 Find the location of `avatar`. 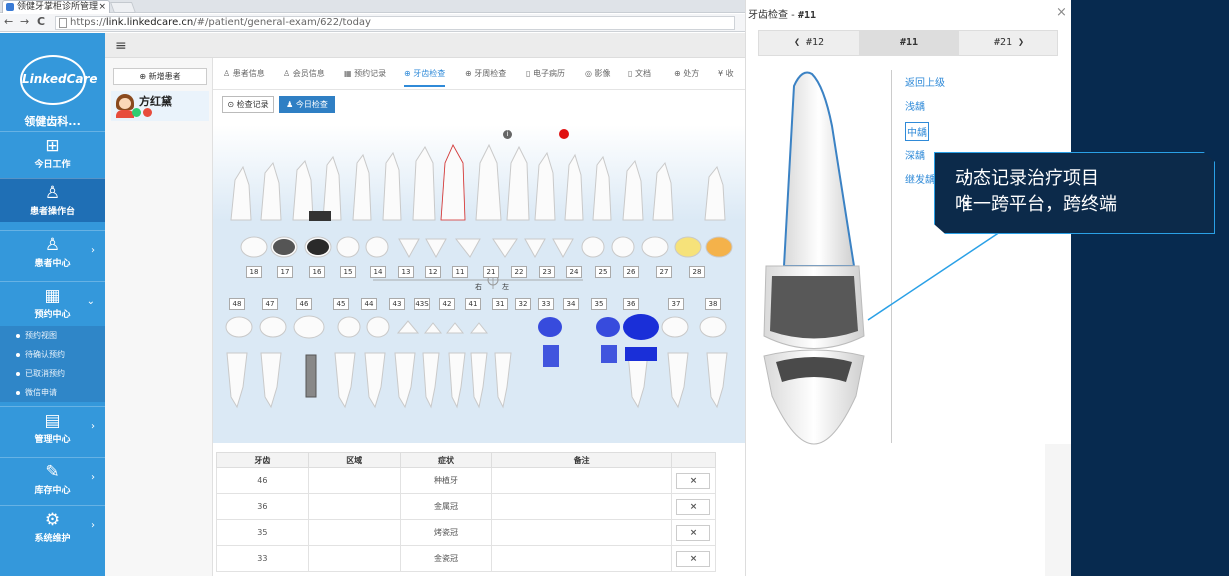

avatar is located at coordinates (125, 106).